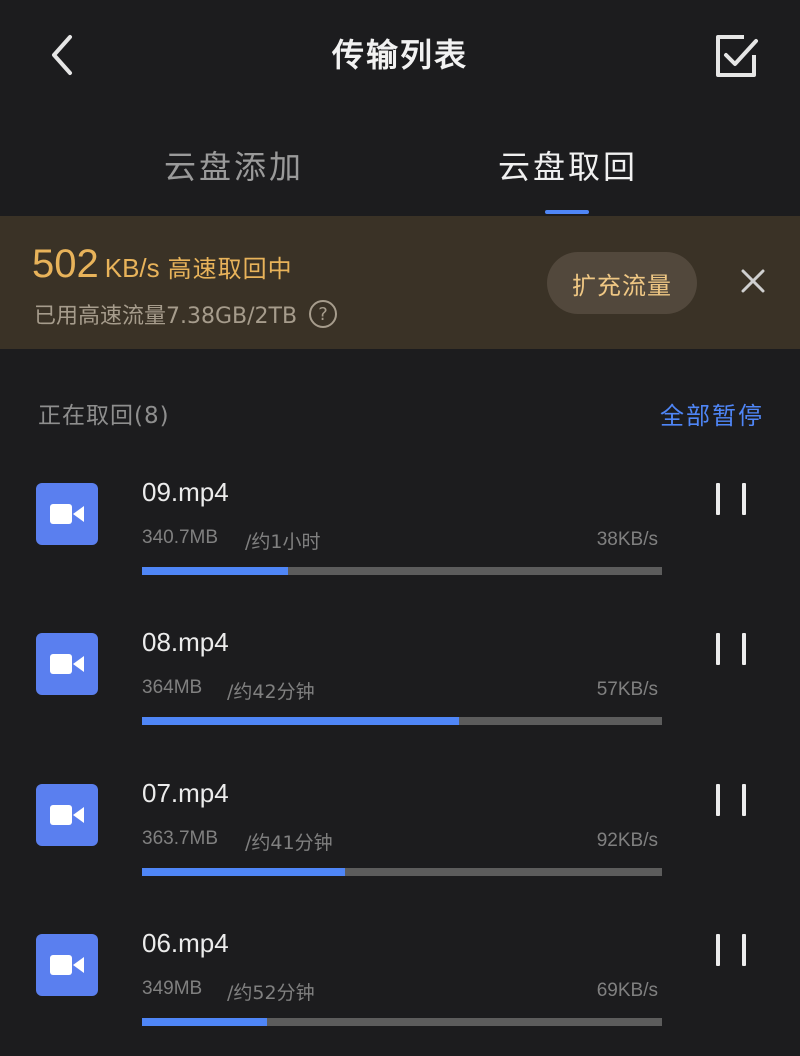 The width and height of the screenshot is (800, 1056). Describe the element at coordinates (185, 793) in the screenshot. I see `file-name: 07.mp4` at that location.